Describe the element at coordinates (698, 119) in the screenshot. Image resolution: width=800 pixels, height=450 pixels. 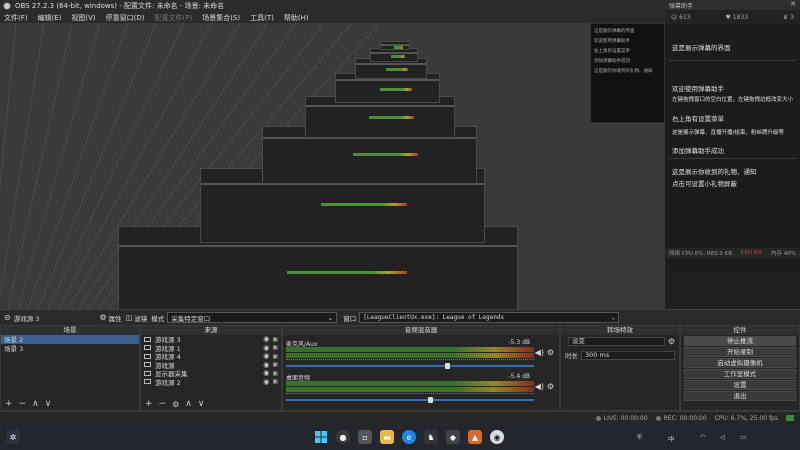
I see `chat-message: 右上角有设置菜单` at that location.